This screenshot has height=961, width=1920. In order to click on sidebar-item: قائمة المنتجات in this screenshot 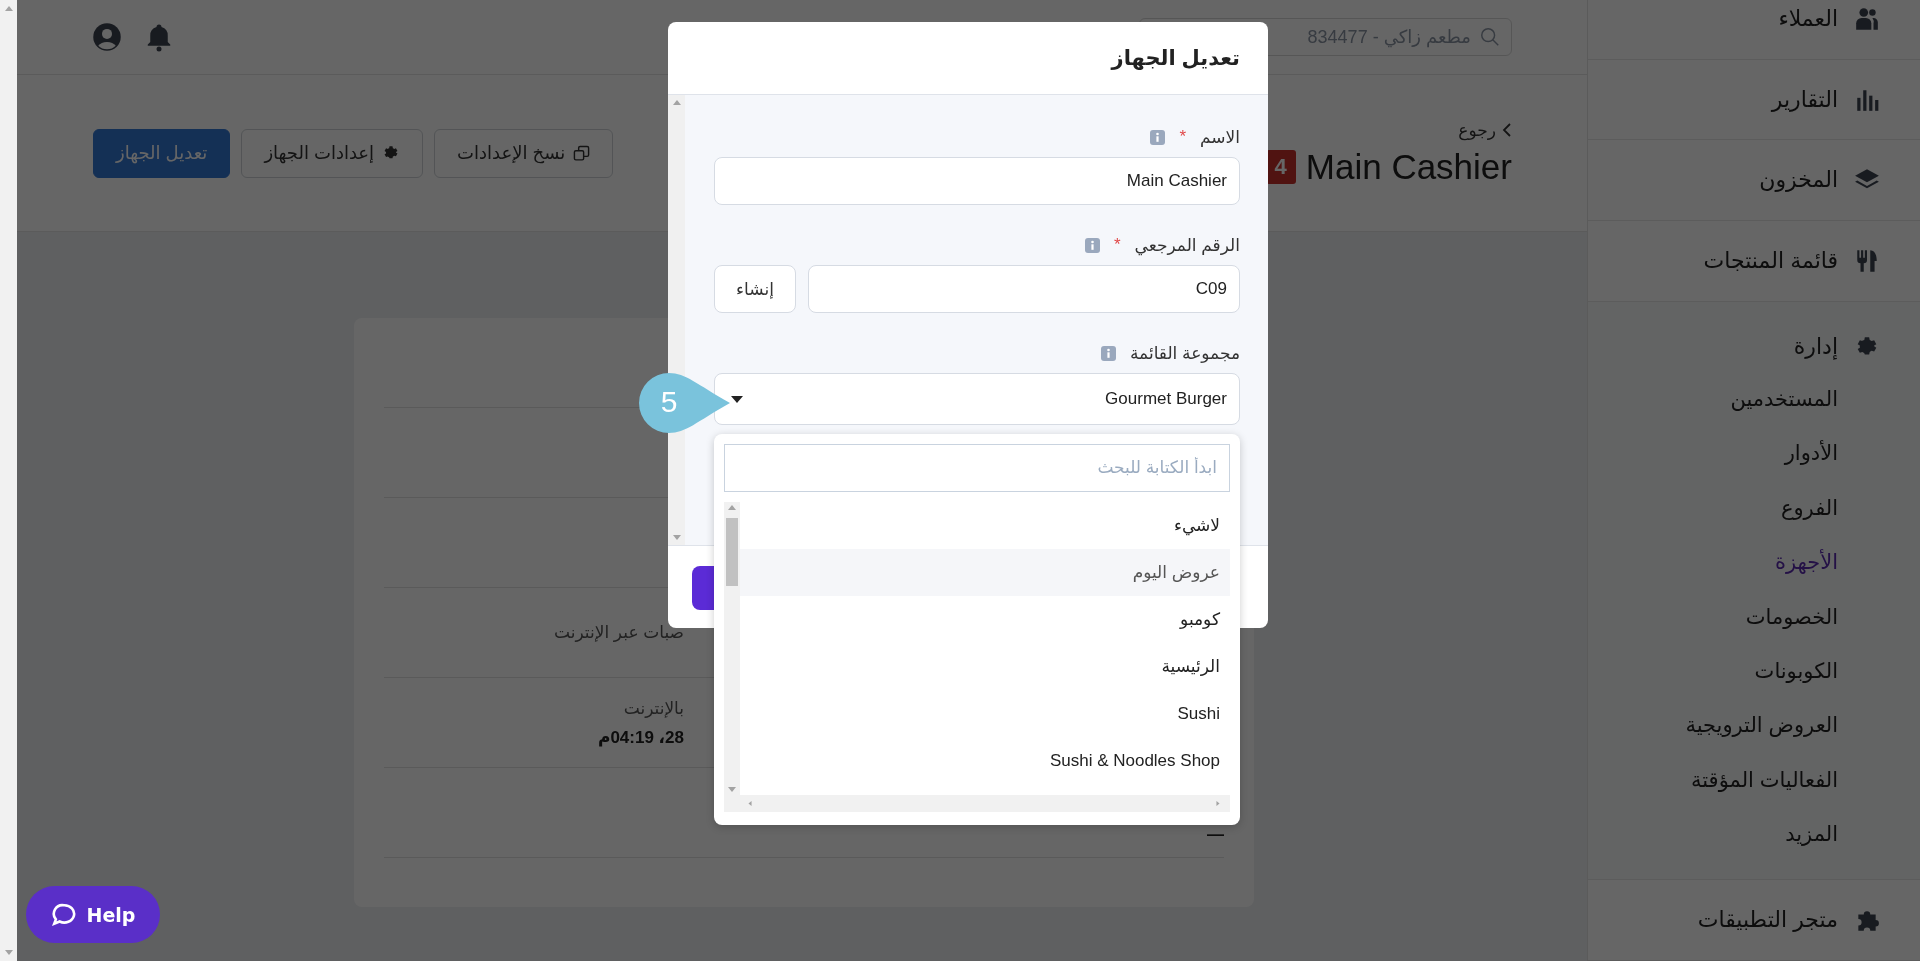, I will do `click(1754, 261)`.